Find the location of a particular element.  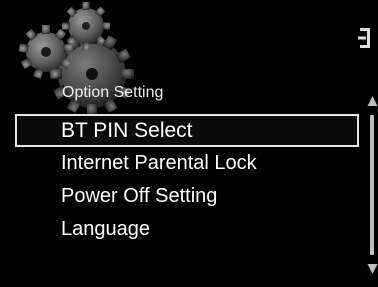

menu-scrollbar is located at coordinates (372, 187).